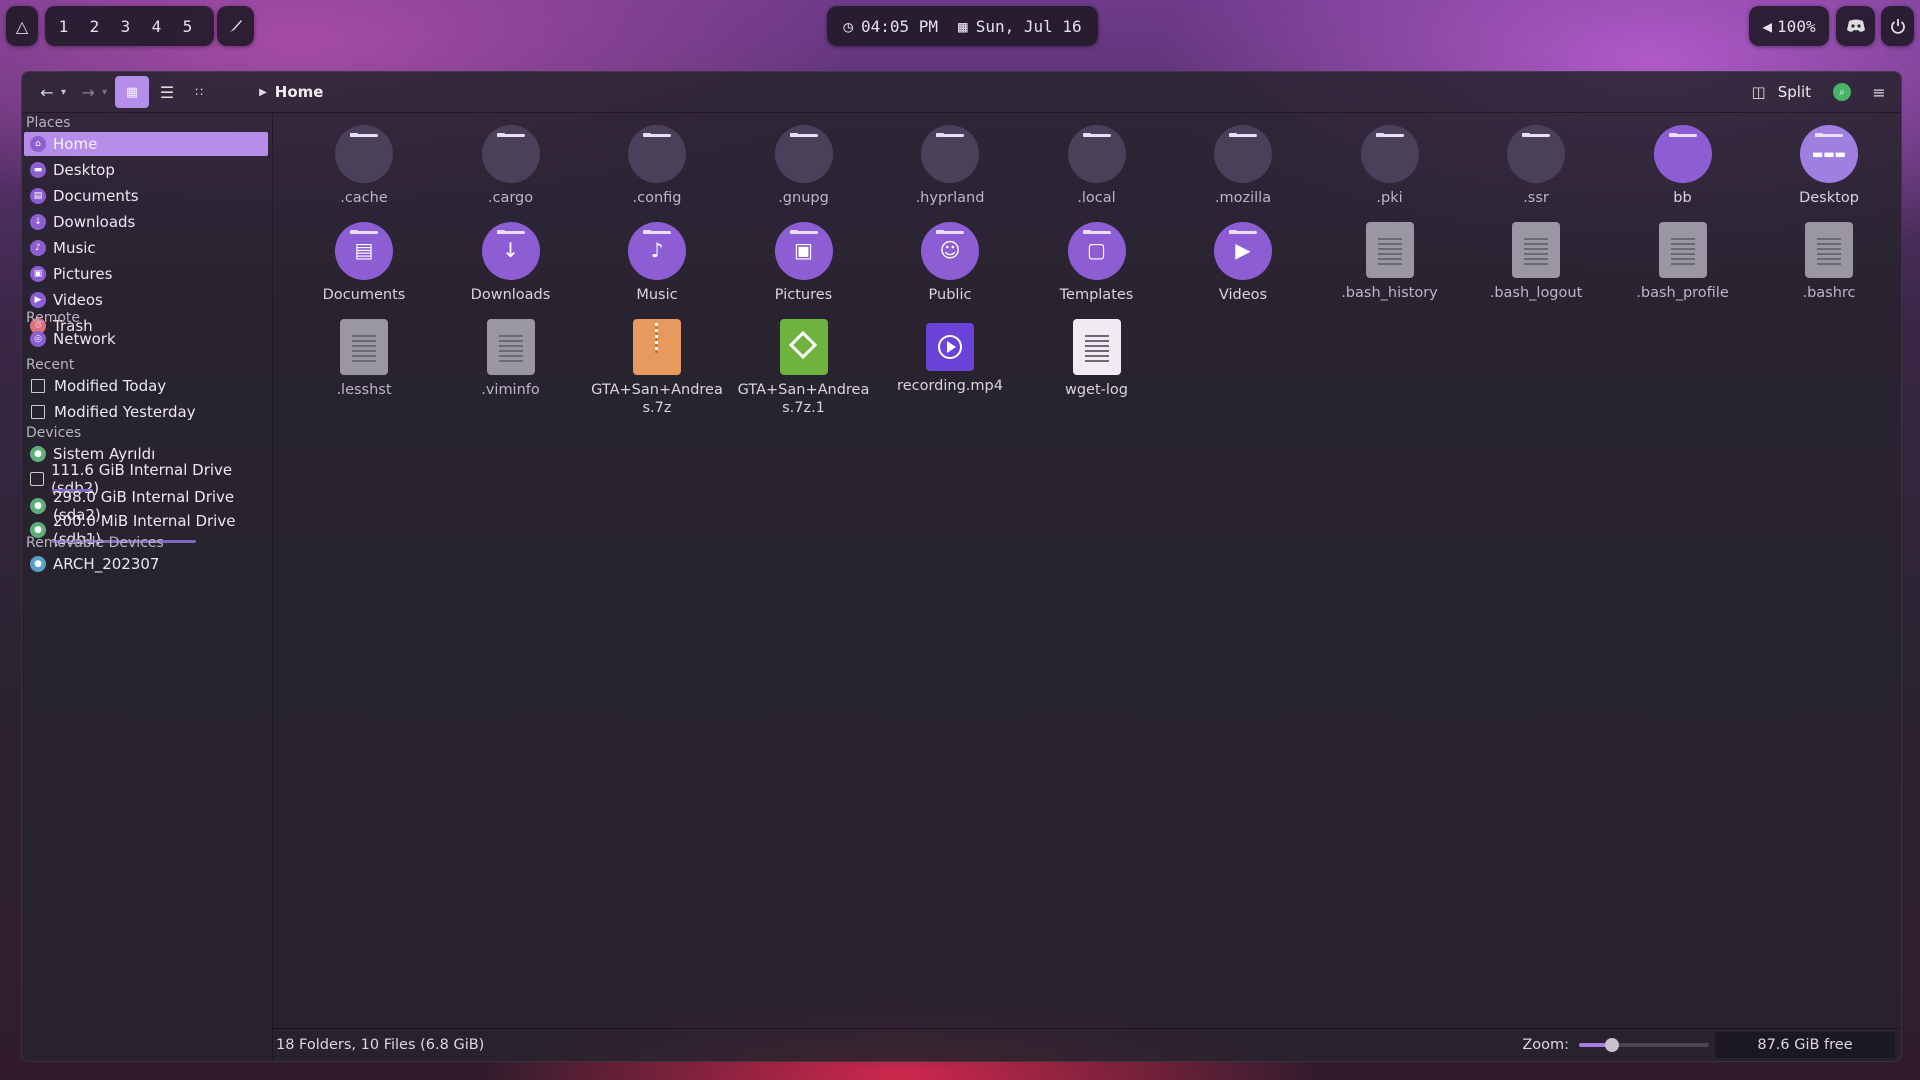  Describe the element at coordinates (1758, 92) in the screenshot. I see `split-view-icon: ◫` at that location.